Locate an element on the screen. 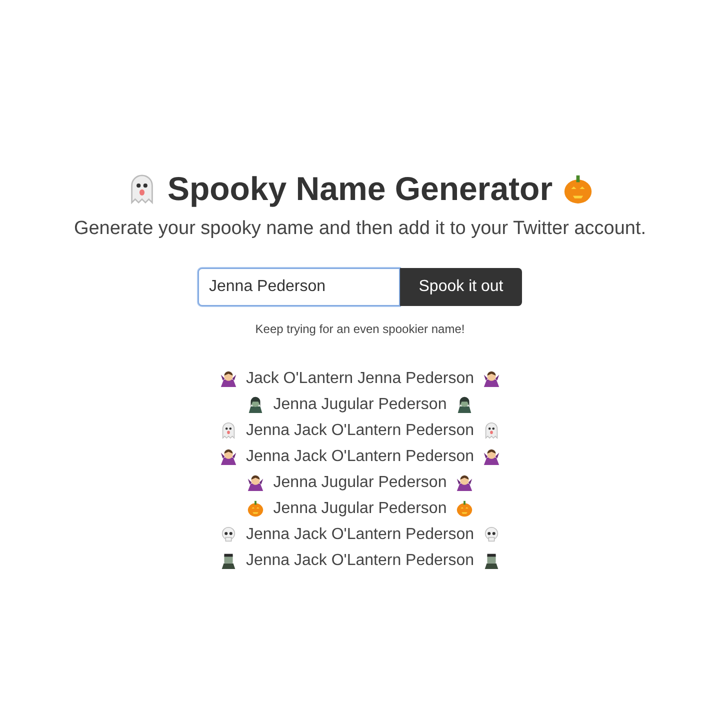 The image size is (720, 720). subtitle: Generate your spooky name and then add it to your Twitter account. is located at coordinates (360, 229).